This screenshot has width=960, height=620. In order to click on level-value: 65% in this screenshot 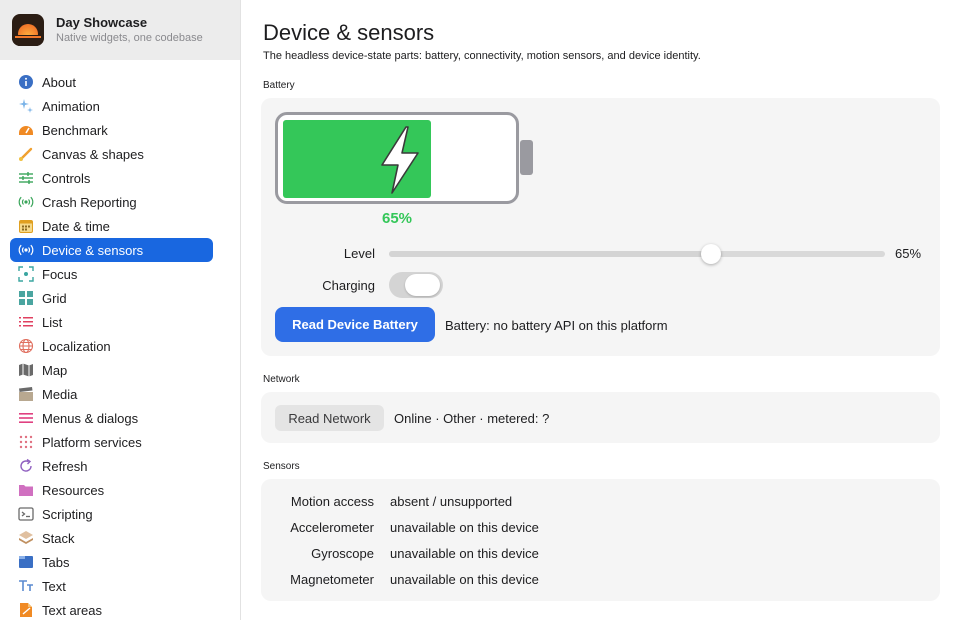, I will do `click(908, 253)`.